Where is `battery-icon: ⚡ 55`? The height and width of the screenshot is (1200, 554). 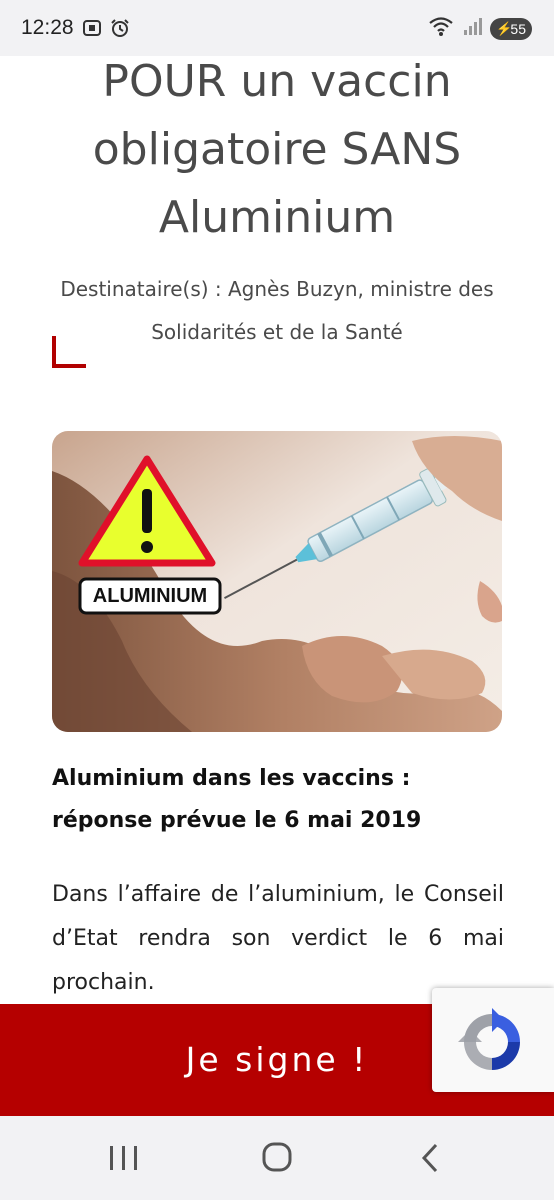 battery-icon: ⚡ 55 is located at coordinates (511, 29).